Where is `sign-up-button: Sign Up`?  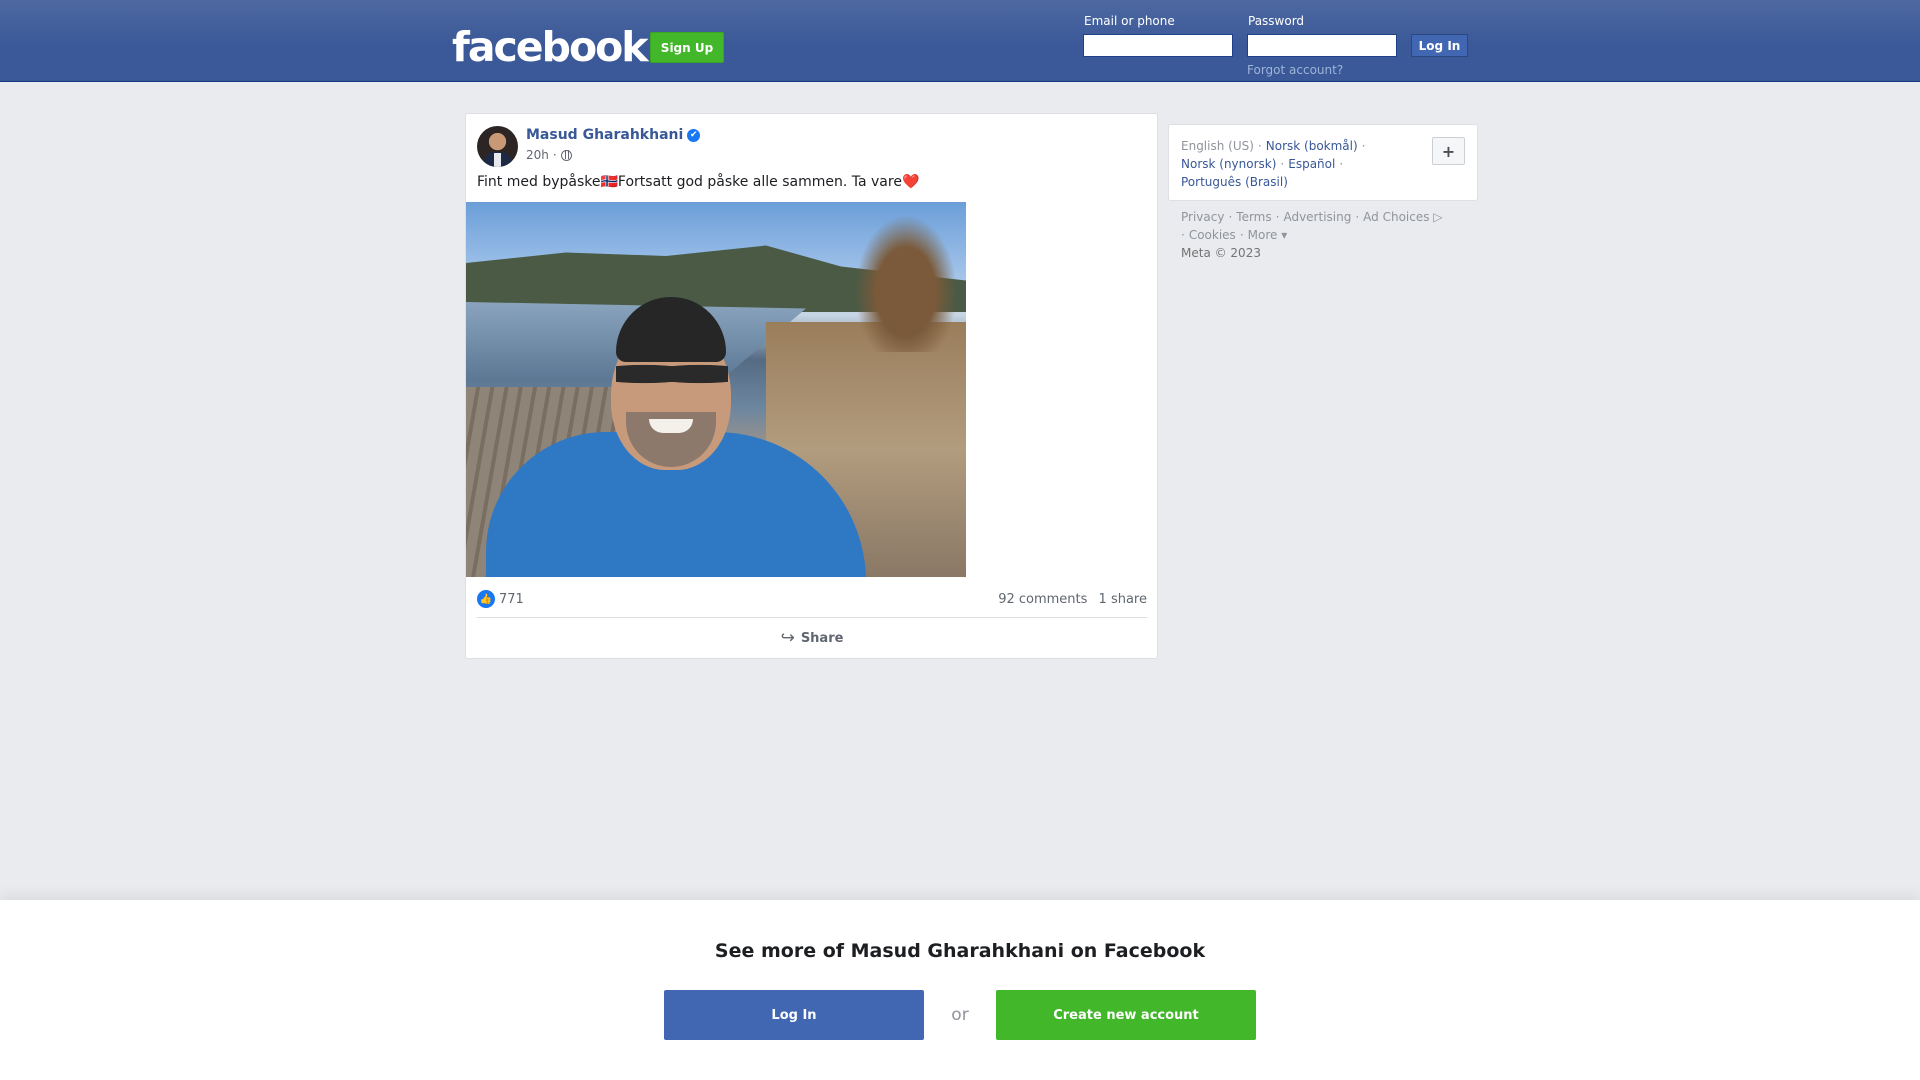 sign-up-button: Sign Up is located at coordinates (687, 47).